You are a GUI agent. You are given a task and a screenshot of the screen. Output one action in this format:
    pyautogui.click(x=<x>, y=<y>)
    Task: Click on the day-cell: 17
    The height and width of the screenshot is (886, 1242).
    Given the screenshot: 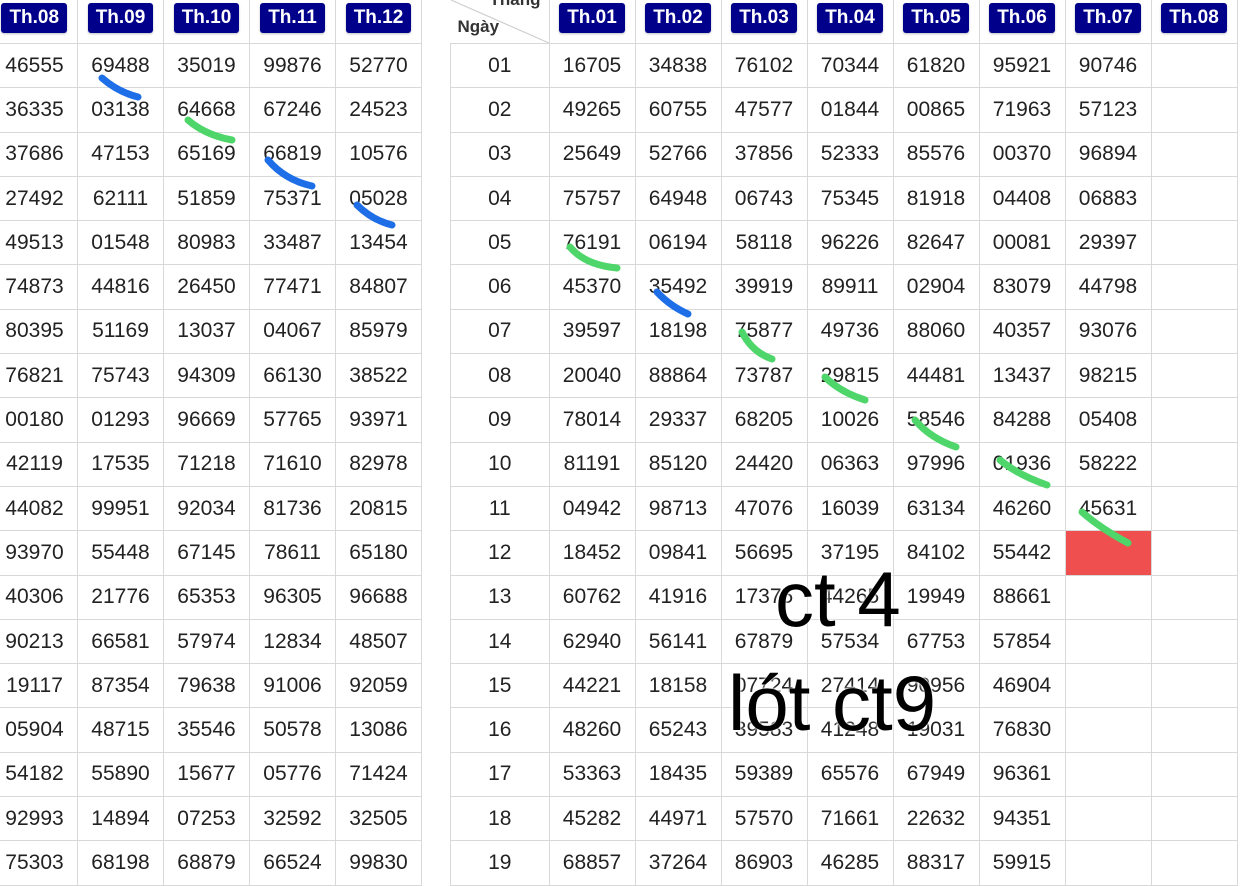 What is the action you would take?
    pyautogui.click(x=500, y=774)
    